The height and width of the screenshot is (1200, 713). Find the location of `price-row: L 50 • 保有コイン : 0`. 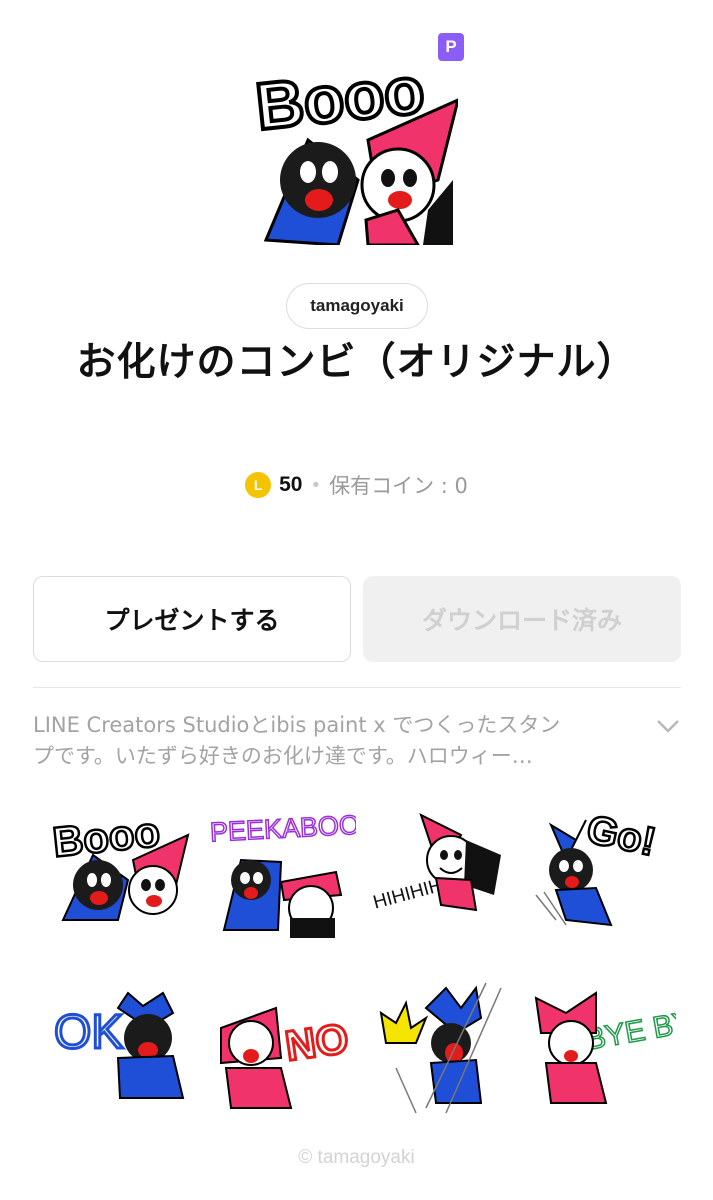

price-row: L 50 • 保有コイン : 0 is located at coordinates (356, 485).